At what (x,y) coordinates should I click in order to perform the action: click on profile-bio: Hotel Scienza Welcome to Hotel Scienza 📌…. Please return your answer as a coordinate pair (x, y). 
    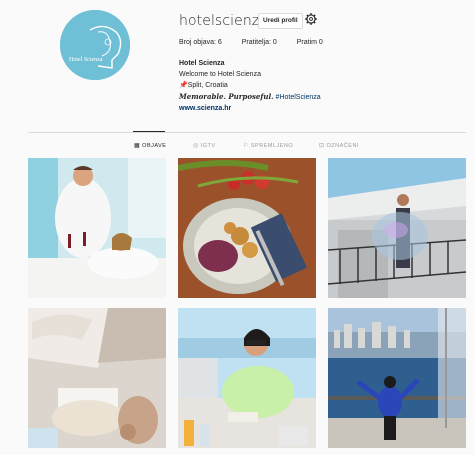
    Looking at the image, I should click on (250, 86).